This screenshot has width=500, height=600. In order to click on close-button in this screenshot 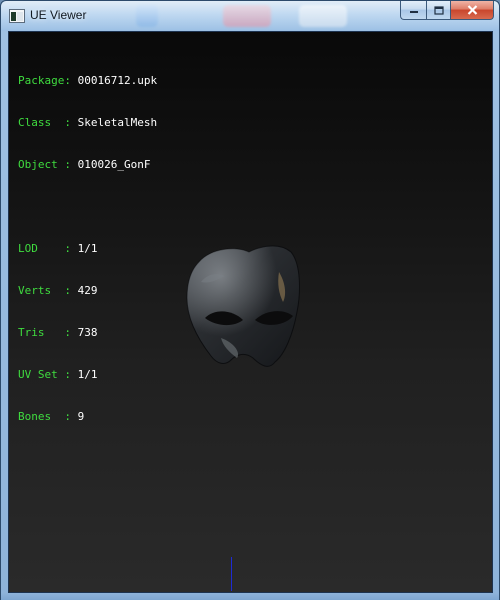, I will do `click(472, 10)`.